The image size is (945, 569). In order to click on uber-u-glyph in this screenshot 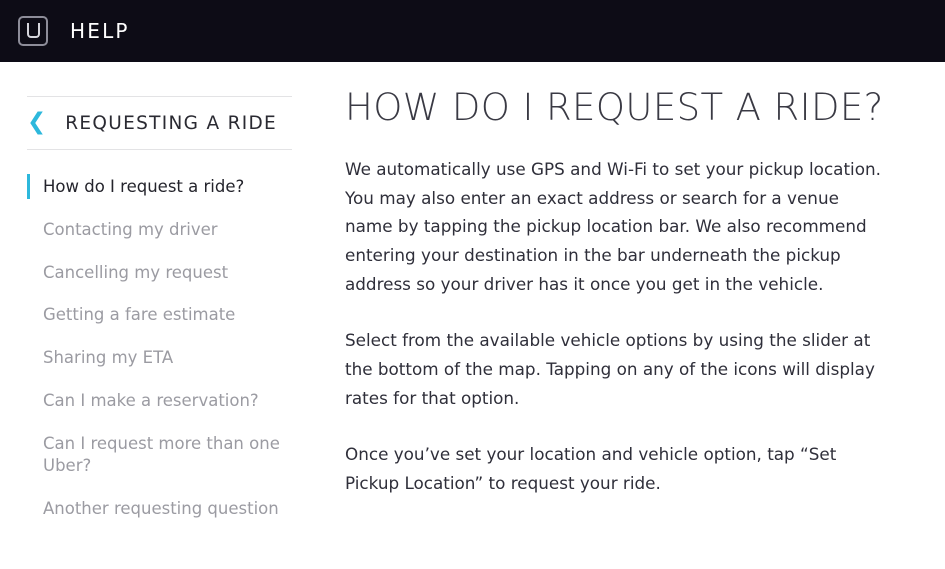, I will do `click(33, 30)`.